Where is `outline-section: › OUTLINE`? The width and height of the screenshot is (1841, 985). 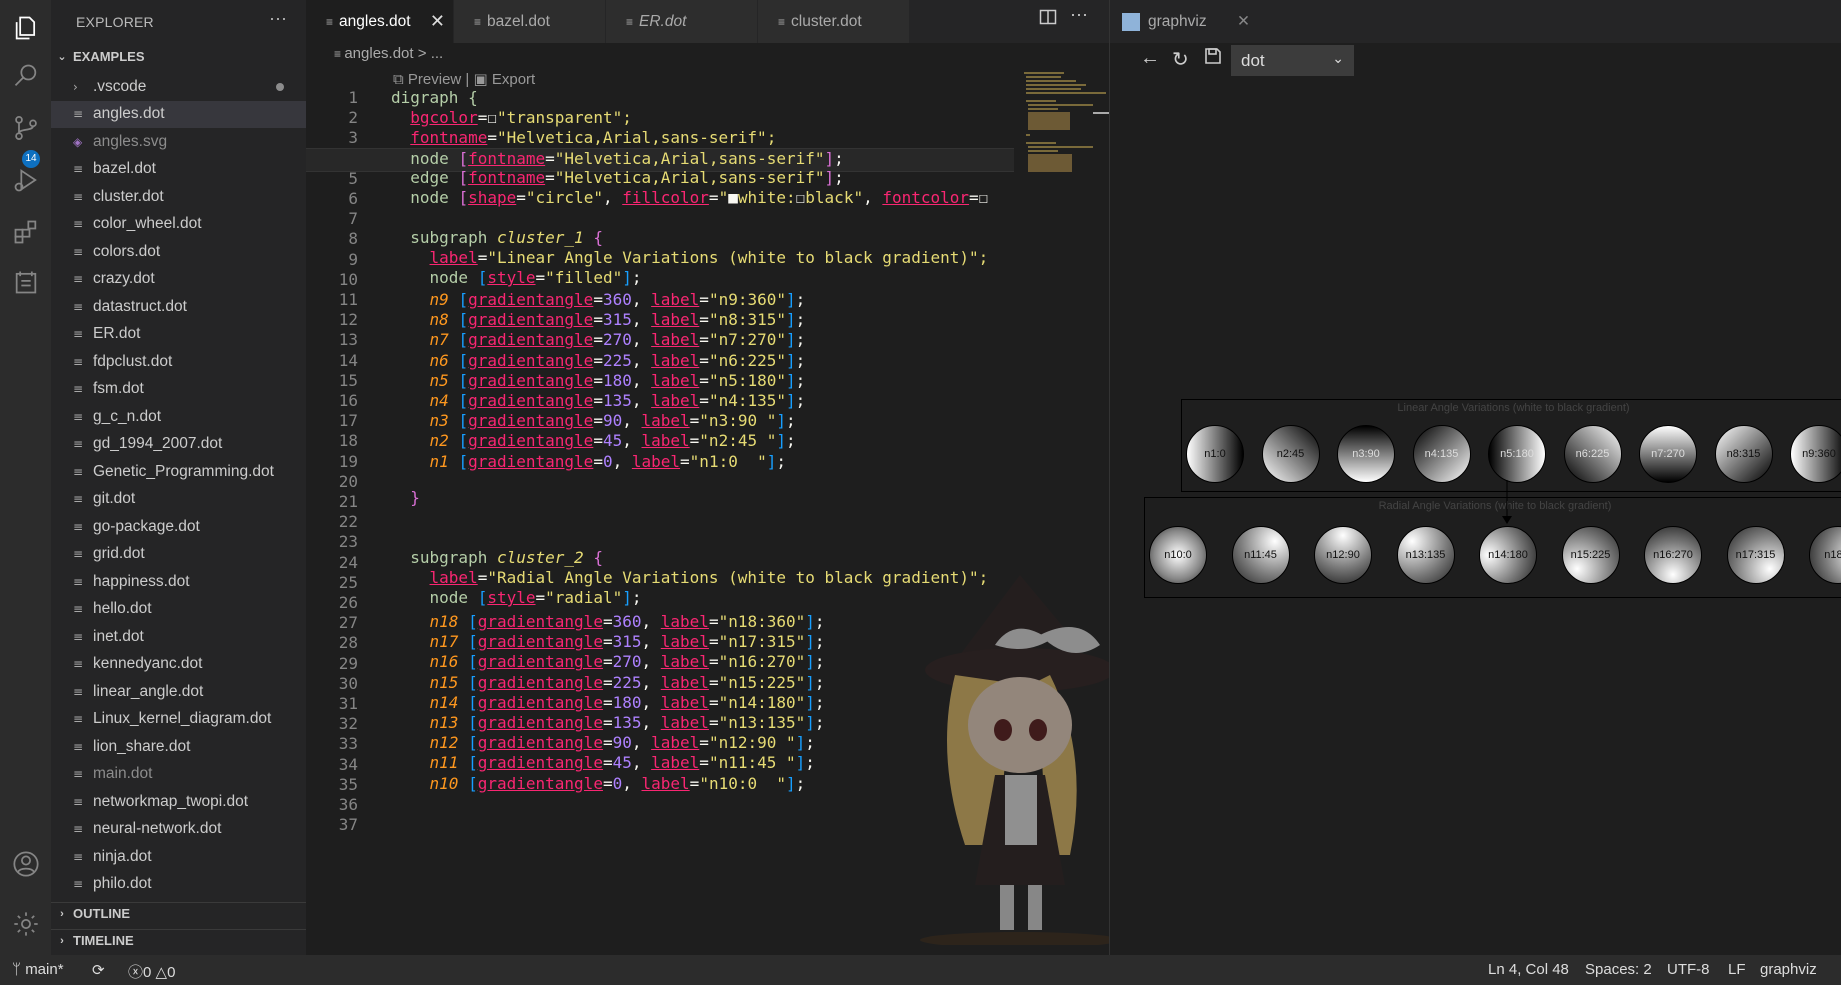
outline-section: › OUTLINE is located at coordinates (178, 913).